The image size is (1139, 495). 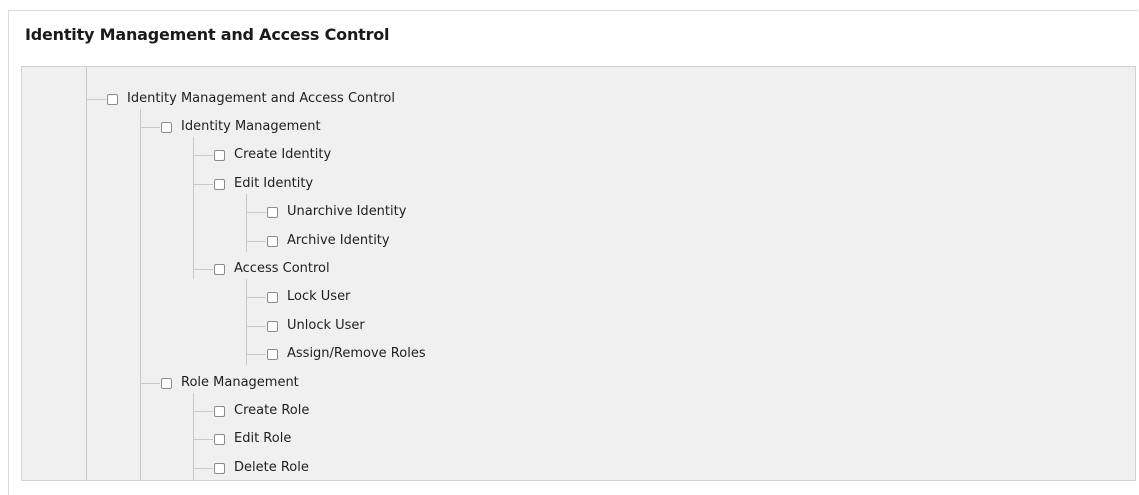 I want to click on tree-node-unarchive-identity: Unarchive Identity, so click(x=326, y=212).